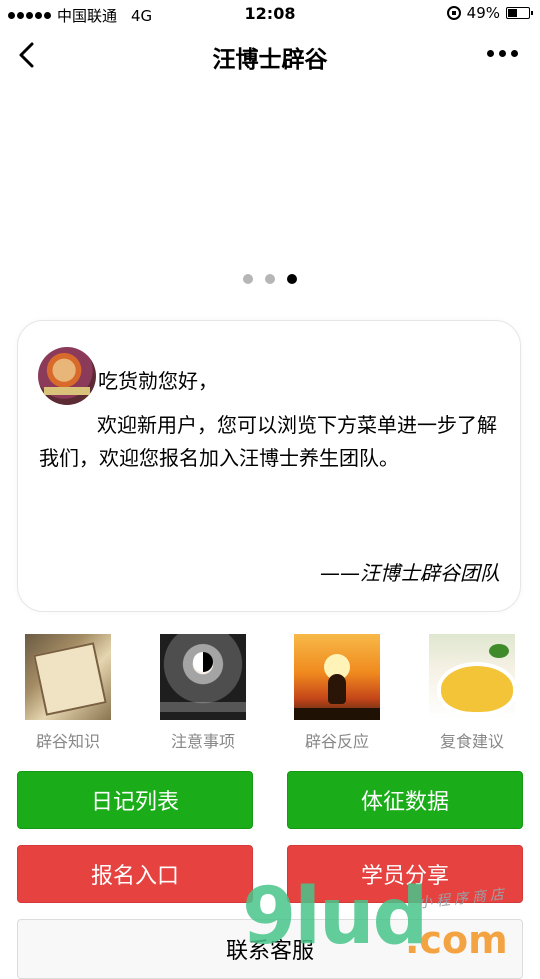  I want to click on status-bar: 中国联通 4G 12:08 49%, so click(270, 14).